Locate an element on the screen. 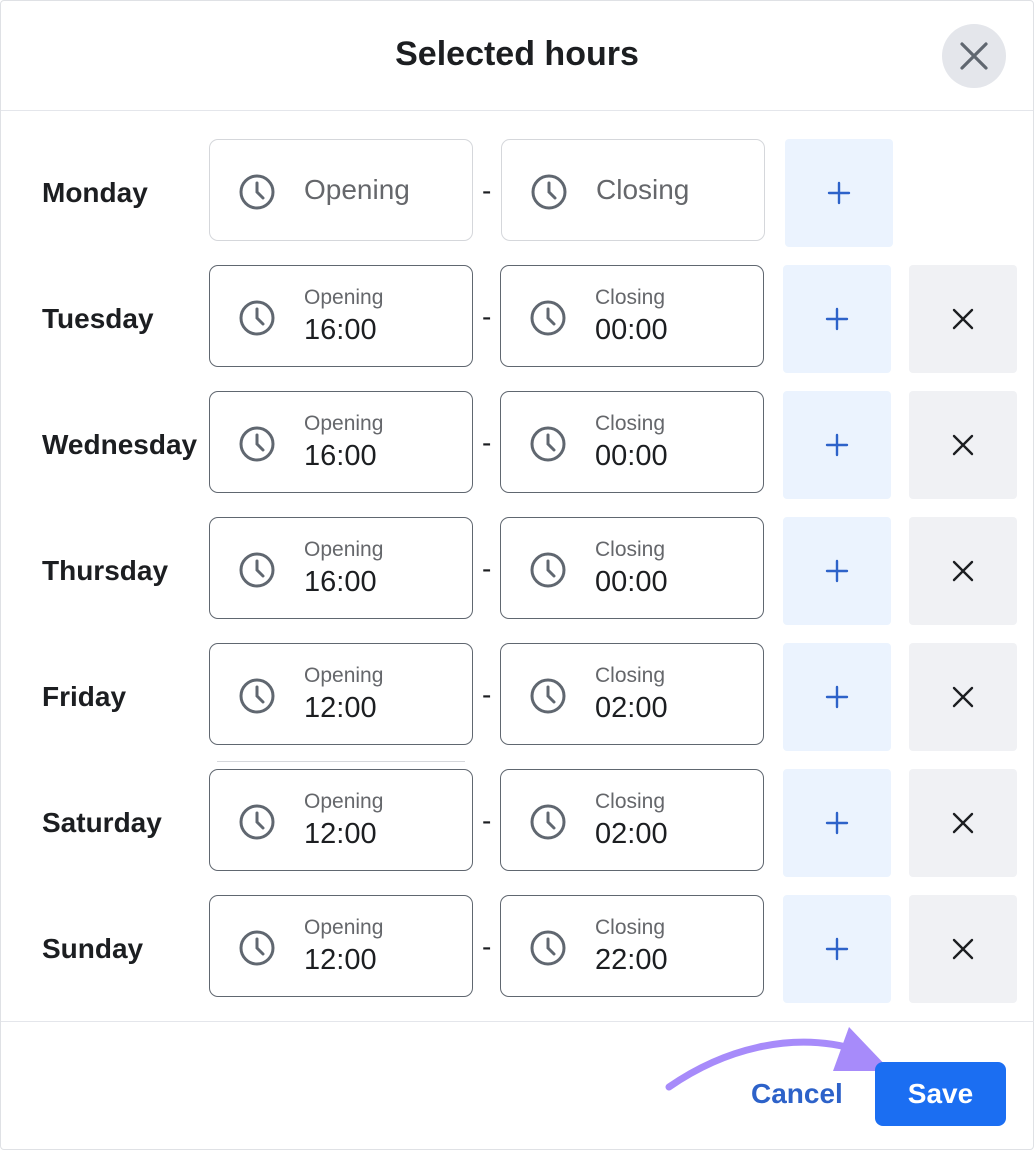 The width and height of the screenshot is (1034, 1150). day-label: Friday is located at coordinates (84, 696).